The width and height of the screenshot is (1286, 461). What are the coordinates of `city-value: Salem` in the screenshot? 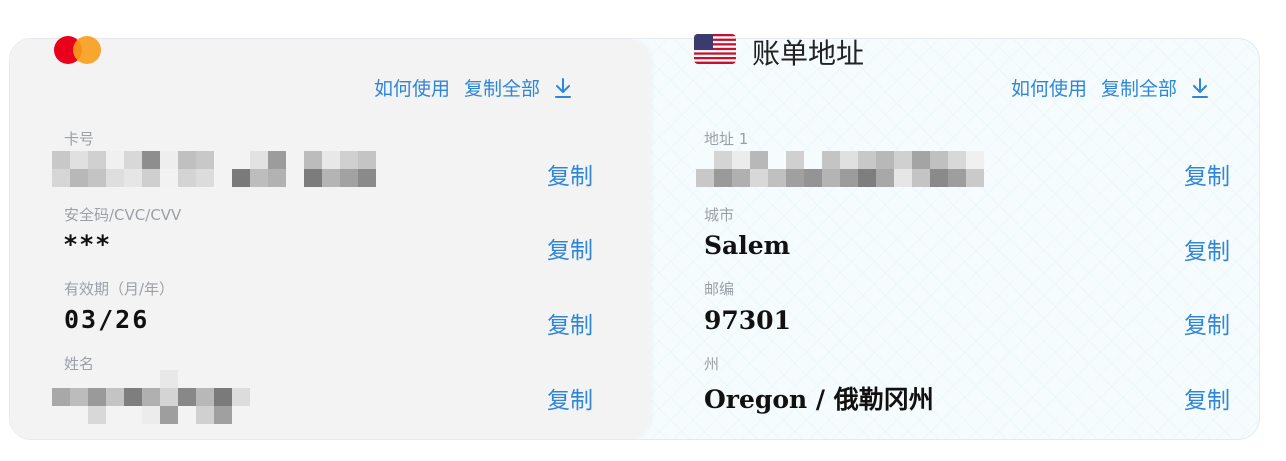 It's located at (747, 245).